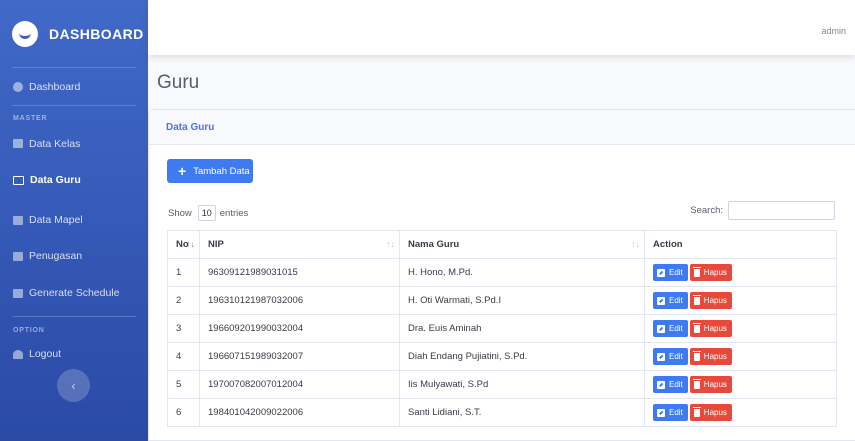  I want to click on sidebar-item-data-guru: Data Guru, so click(74, 180).